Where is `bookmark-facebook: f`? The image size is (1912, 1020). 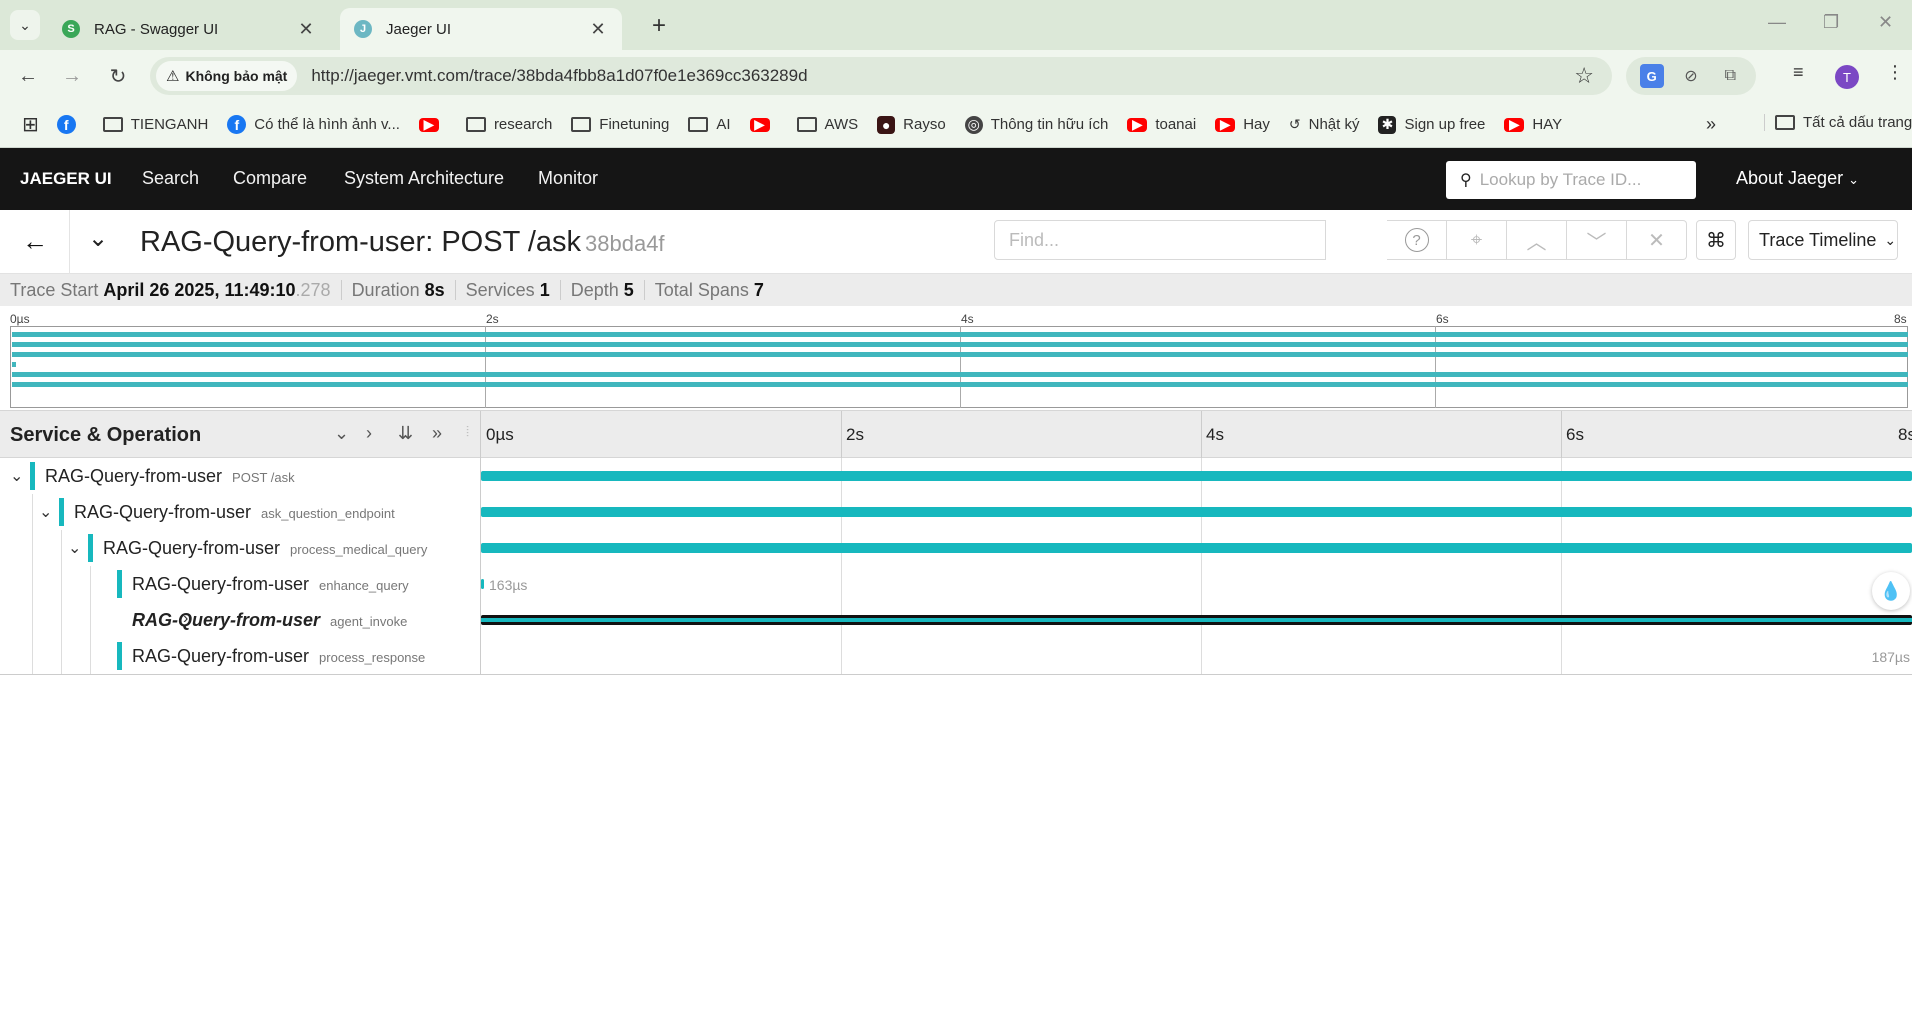
bookmark-facebook: f is located at coordinates (70, 124).